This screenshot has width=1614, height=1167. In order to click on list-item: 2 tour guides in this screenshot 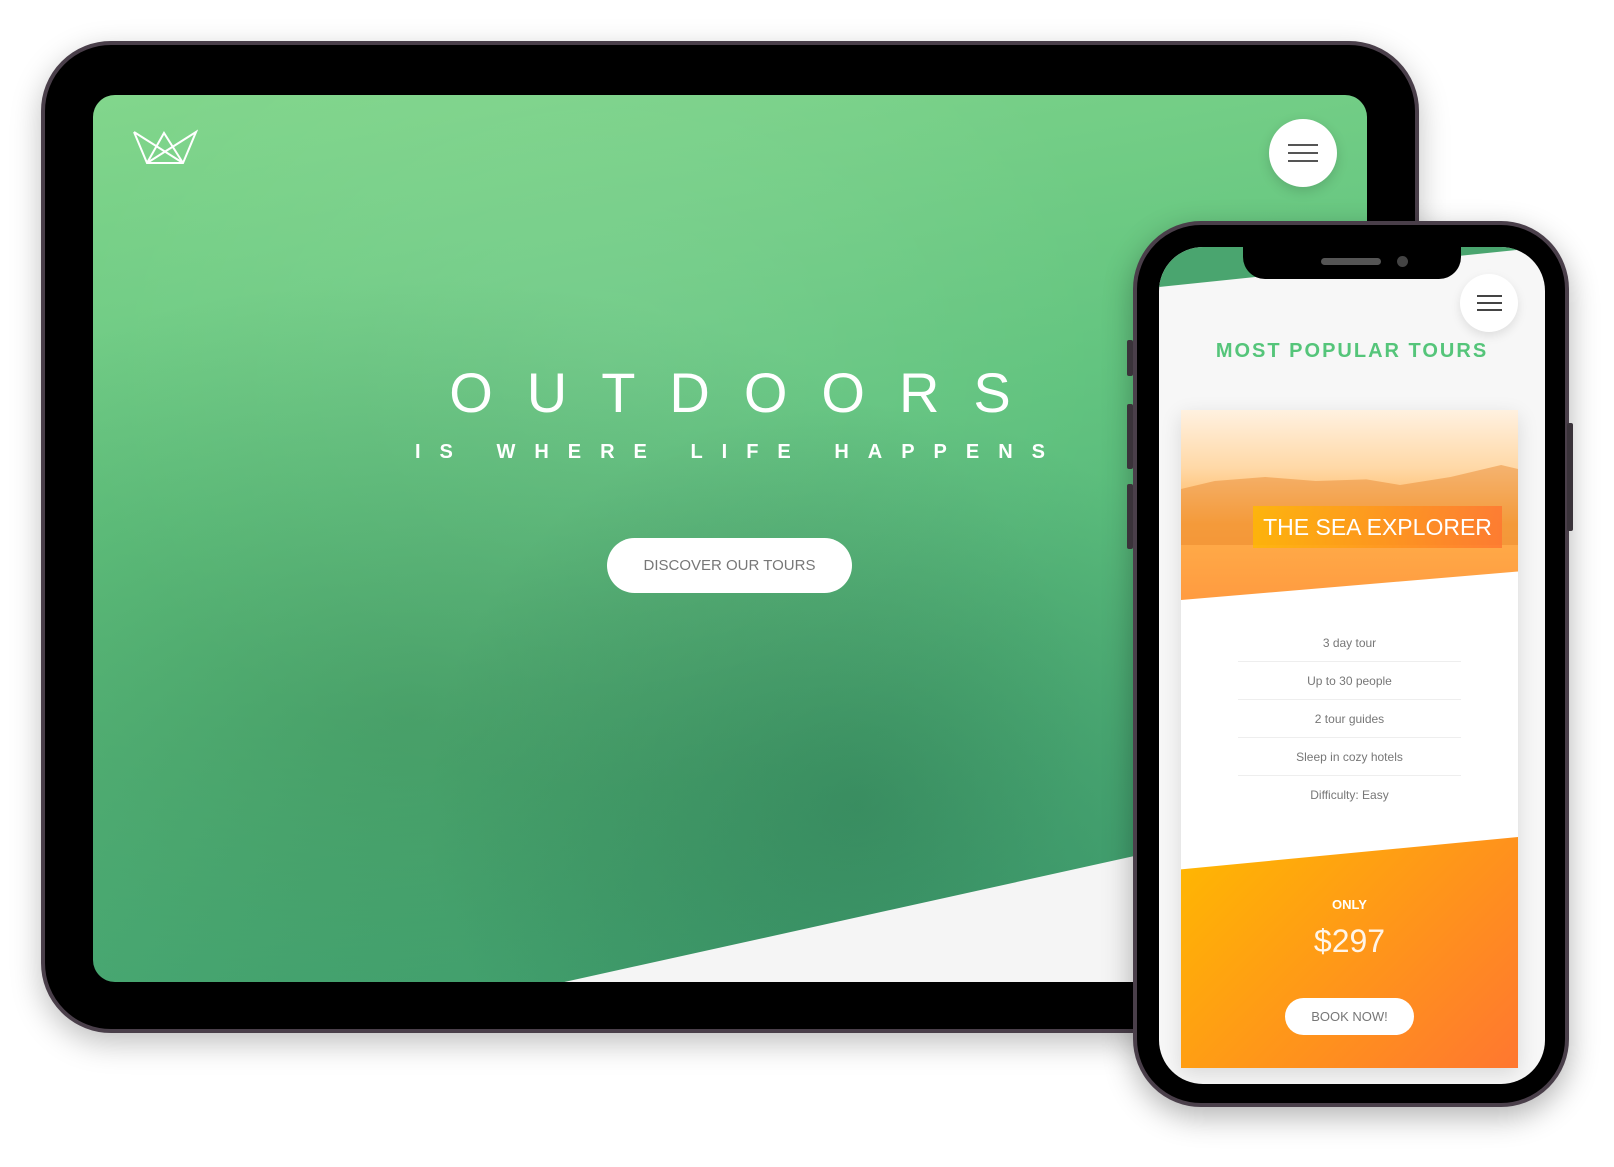, I will do `click(1349, 719)`.